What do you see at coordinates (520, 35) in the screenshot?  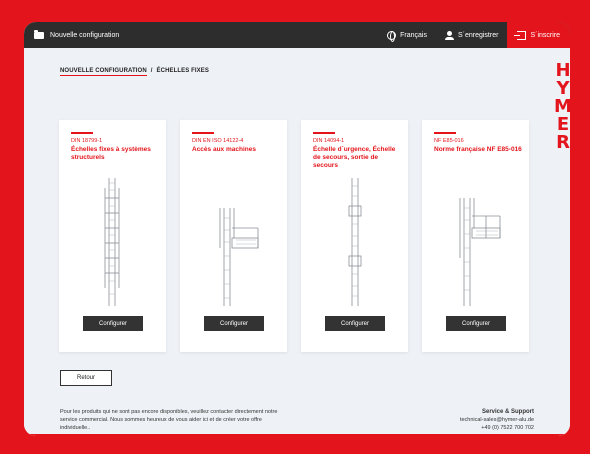 I see `login-icon` at bounding box center [520, 35].